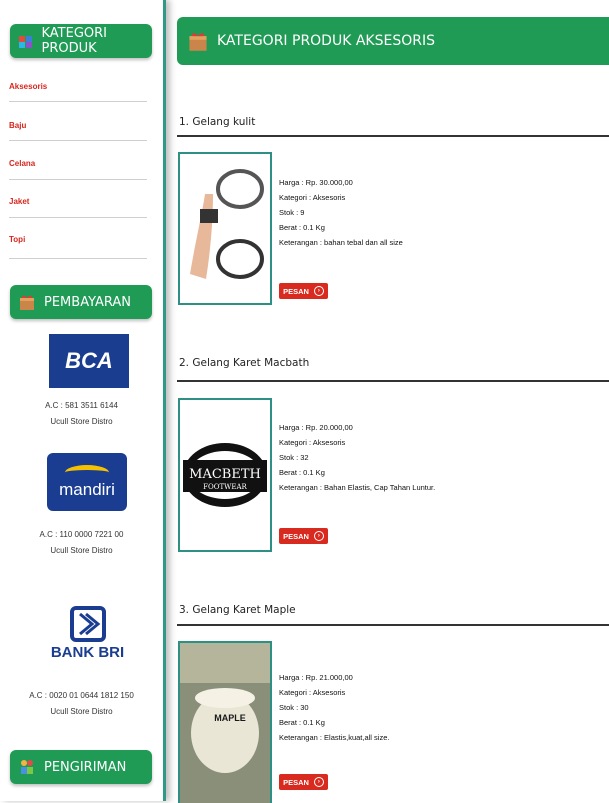  I want to click on mandiri-account: A.C : 110 0000 7221 00, so click(81, 534).